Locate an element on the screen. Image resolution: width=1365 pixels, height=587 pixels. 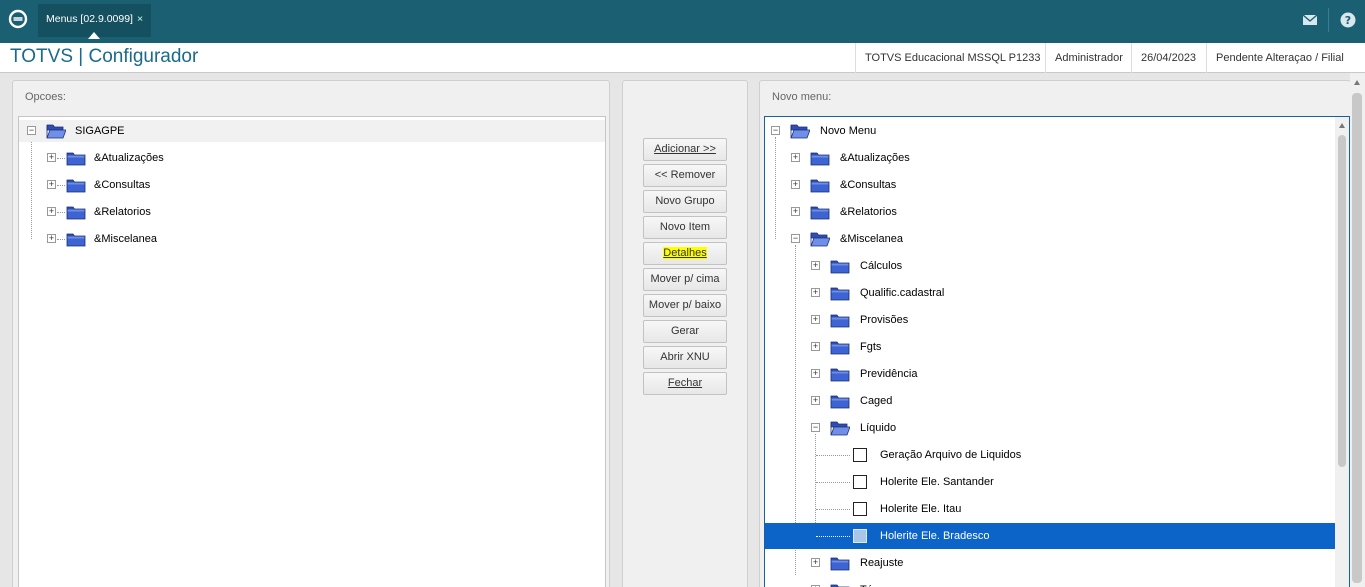
move-down-button: Mover p/ baixo is located at coordinates (685, 305).